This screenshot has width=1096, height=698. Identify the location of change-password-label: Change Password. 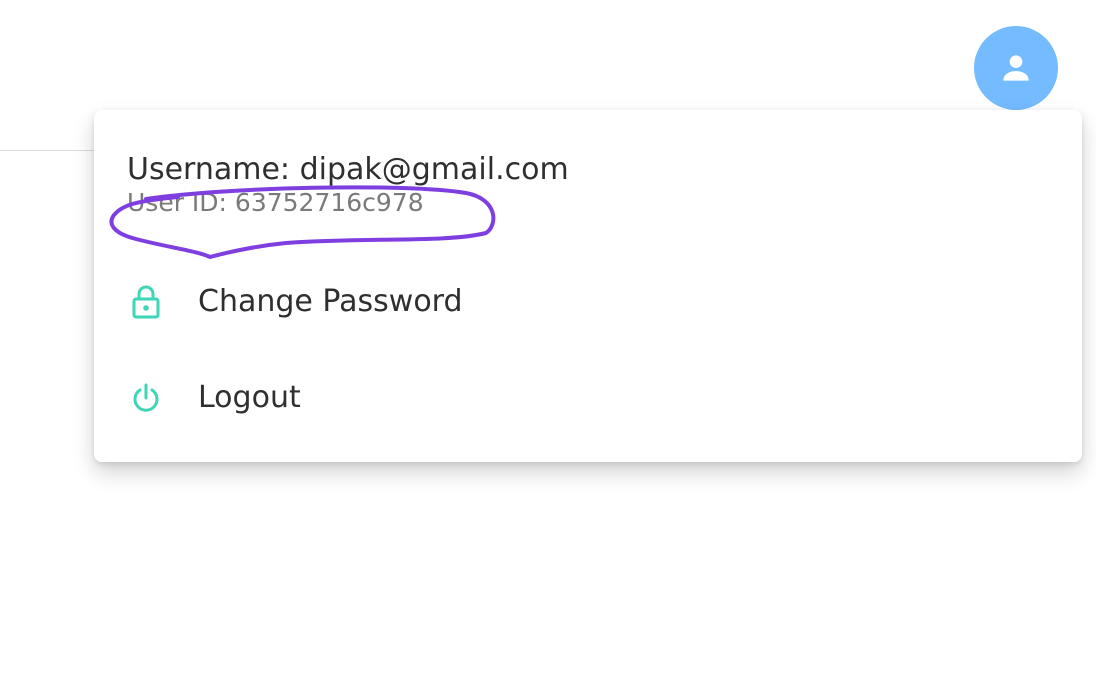
(330, 301).